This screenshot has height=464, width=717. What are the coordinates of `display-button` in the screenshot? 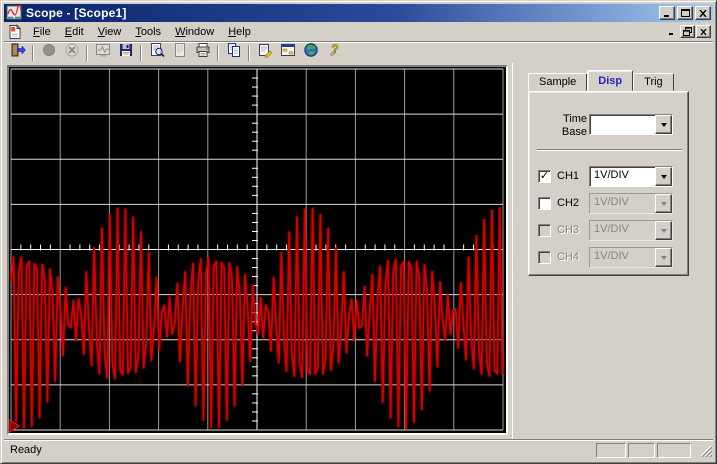 It's located at (102, 53).